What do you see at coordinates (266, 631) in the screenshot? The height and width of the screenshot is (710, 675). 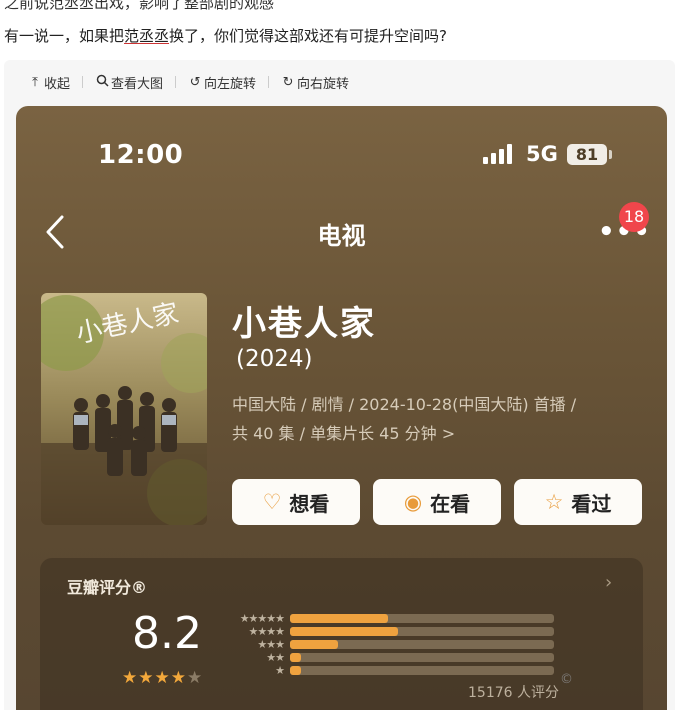 I see `star-level-icon: ★★★★` at bounding box center [266, 631].